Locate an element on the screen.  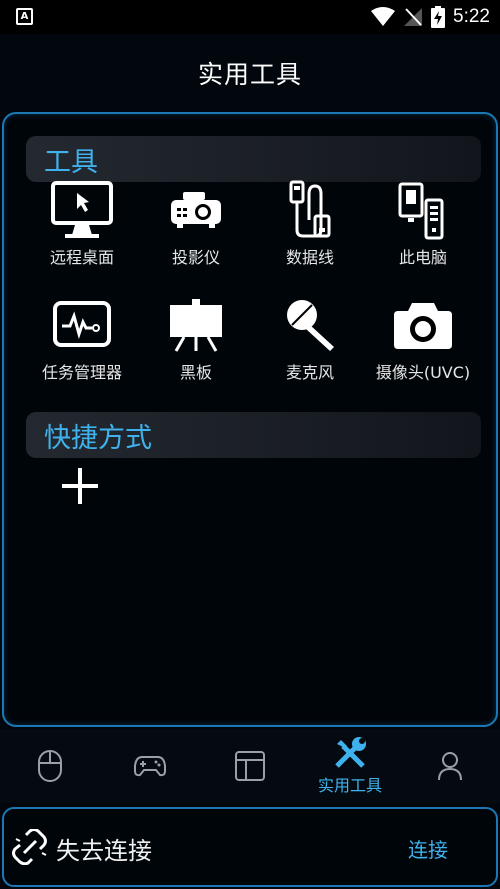
user-icon is located at coordinates (450, 766).